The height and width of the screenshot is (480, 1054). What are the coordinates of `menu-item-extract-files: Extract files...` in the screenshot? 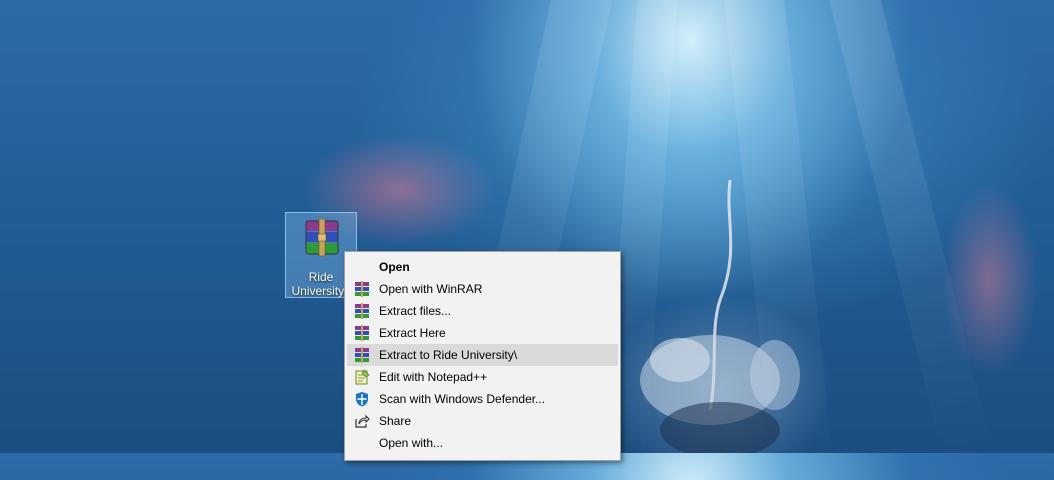 It's located at (482, 311).